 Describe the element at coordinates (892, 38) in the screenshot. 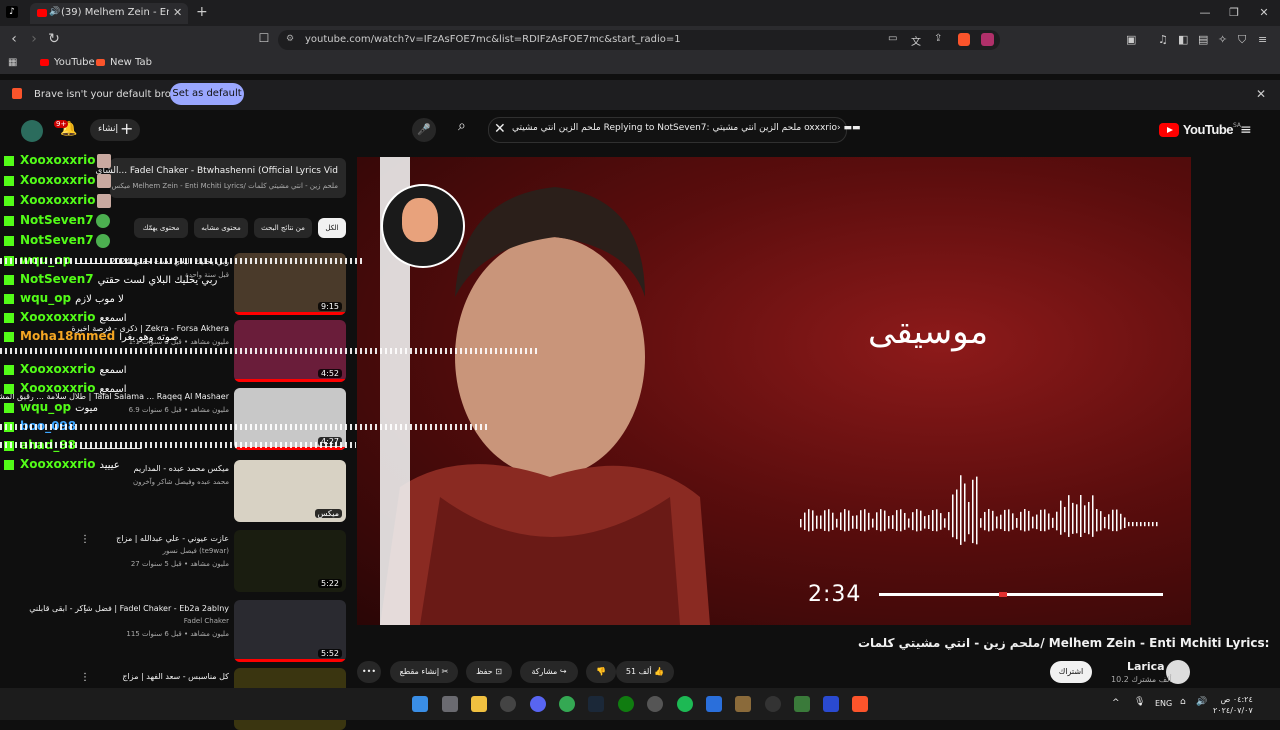

I see `cast-icon: ▭` at that location.